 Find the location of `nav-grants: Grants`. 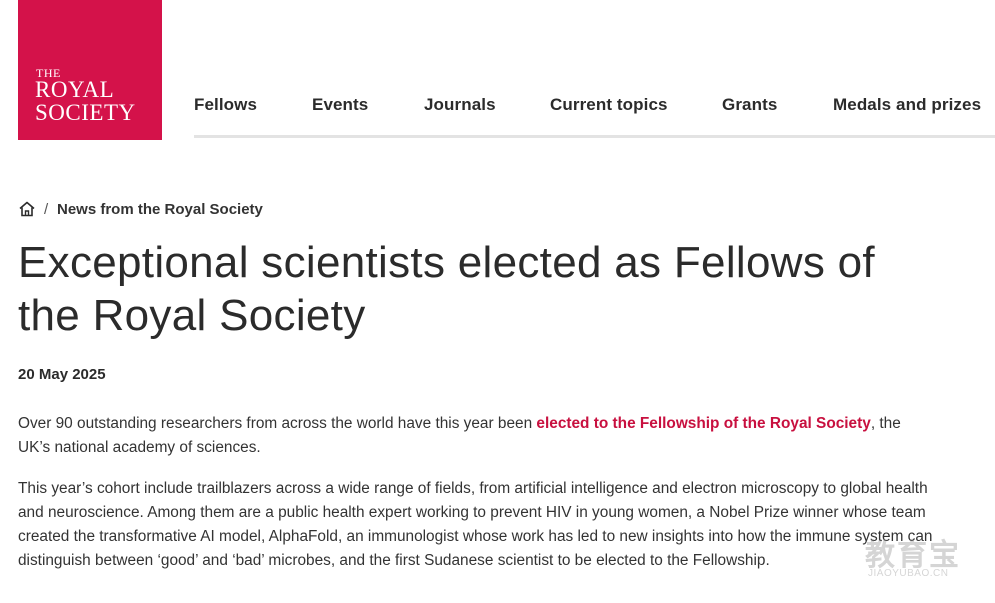

nav-grants: Grants is located at coordinates (749, 105).